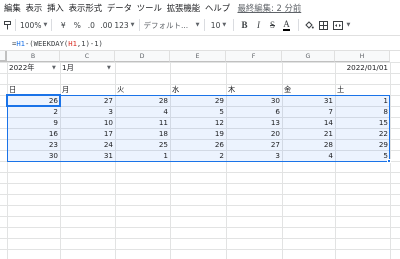  What do you see at coordinates (33, 56) in the screenshot?
I see `column-header-b: B` at bounding box center [33, 56].